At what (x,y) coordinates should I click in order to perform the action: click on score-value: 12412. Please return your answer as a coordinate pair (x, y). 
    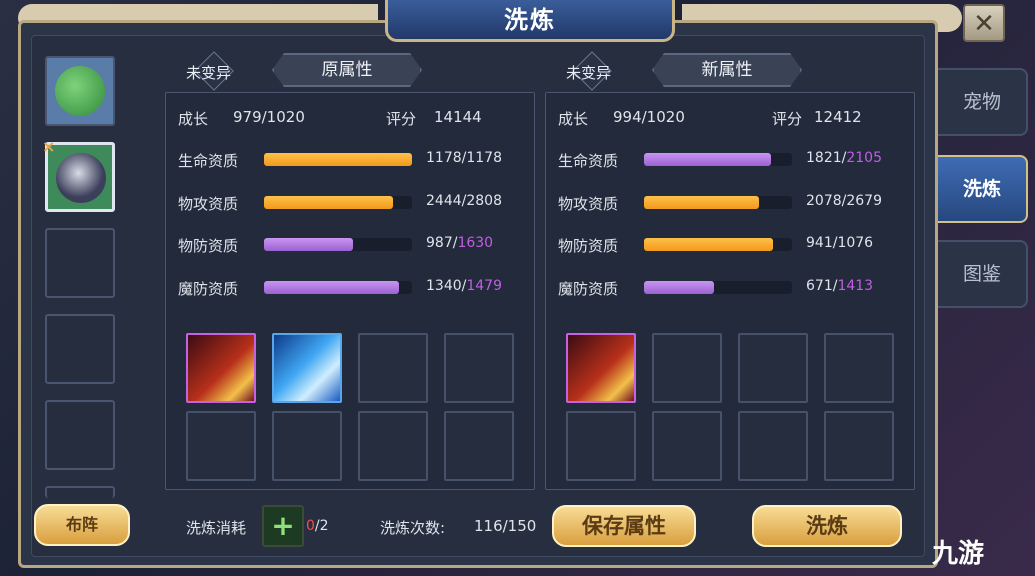
    Looking at the image, I should click on (838, 117).